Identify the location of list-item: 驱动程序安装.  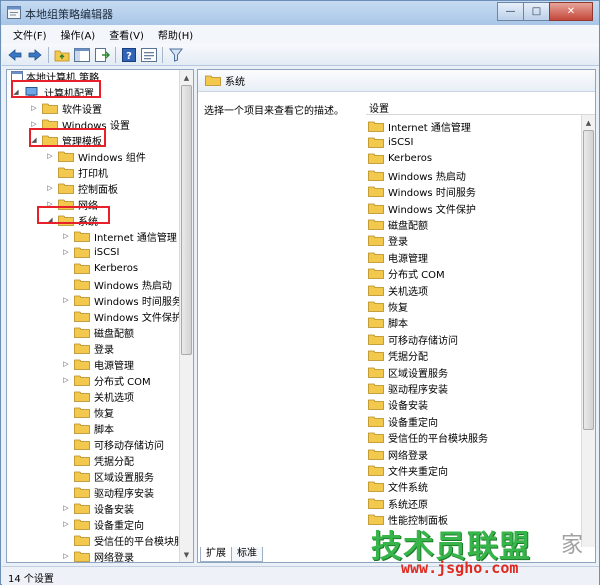
(407, 388).